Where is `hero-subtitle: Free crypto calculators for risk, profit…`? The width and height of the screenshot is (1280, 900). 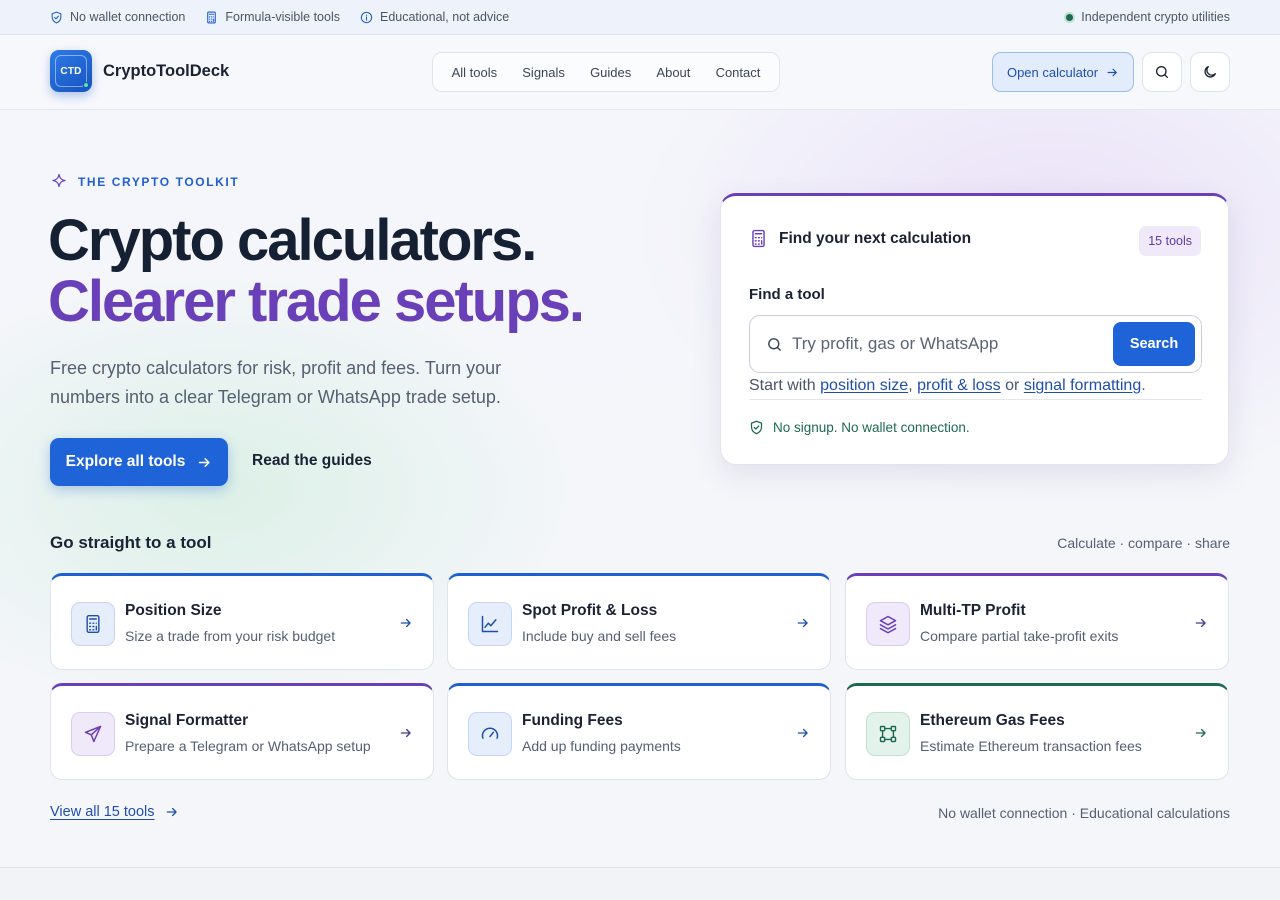 hero-subtitle: Free crypto calculators for risk, profit… is located at coordinates (276, 382).